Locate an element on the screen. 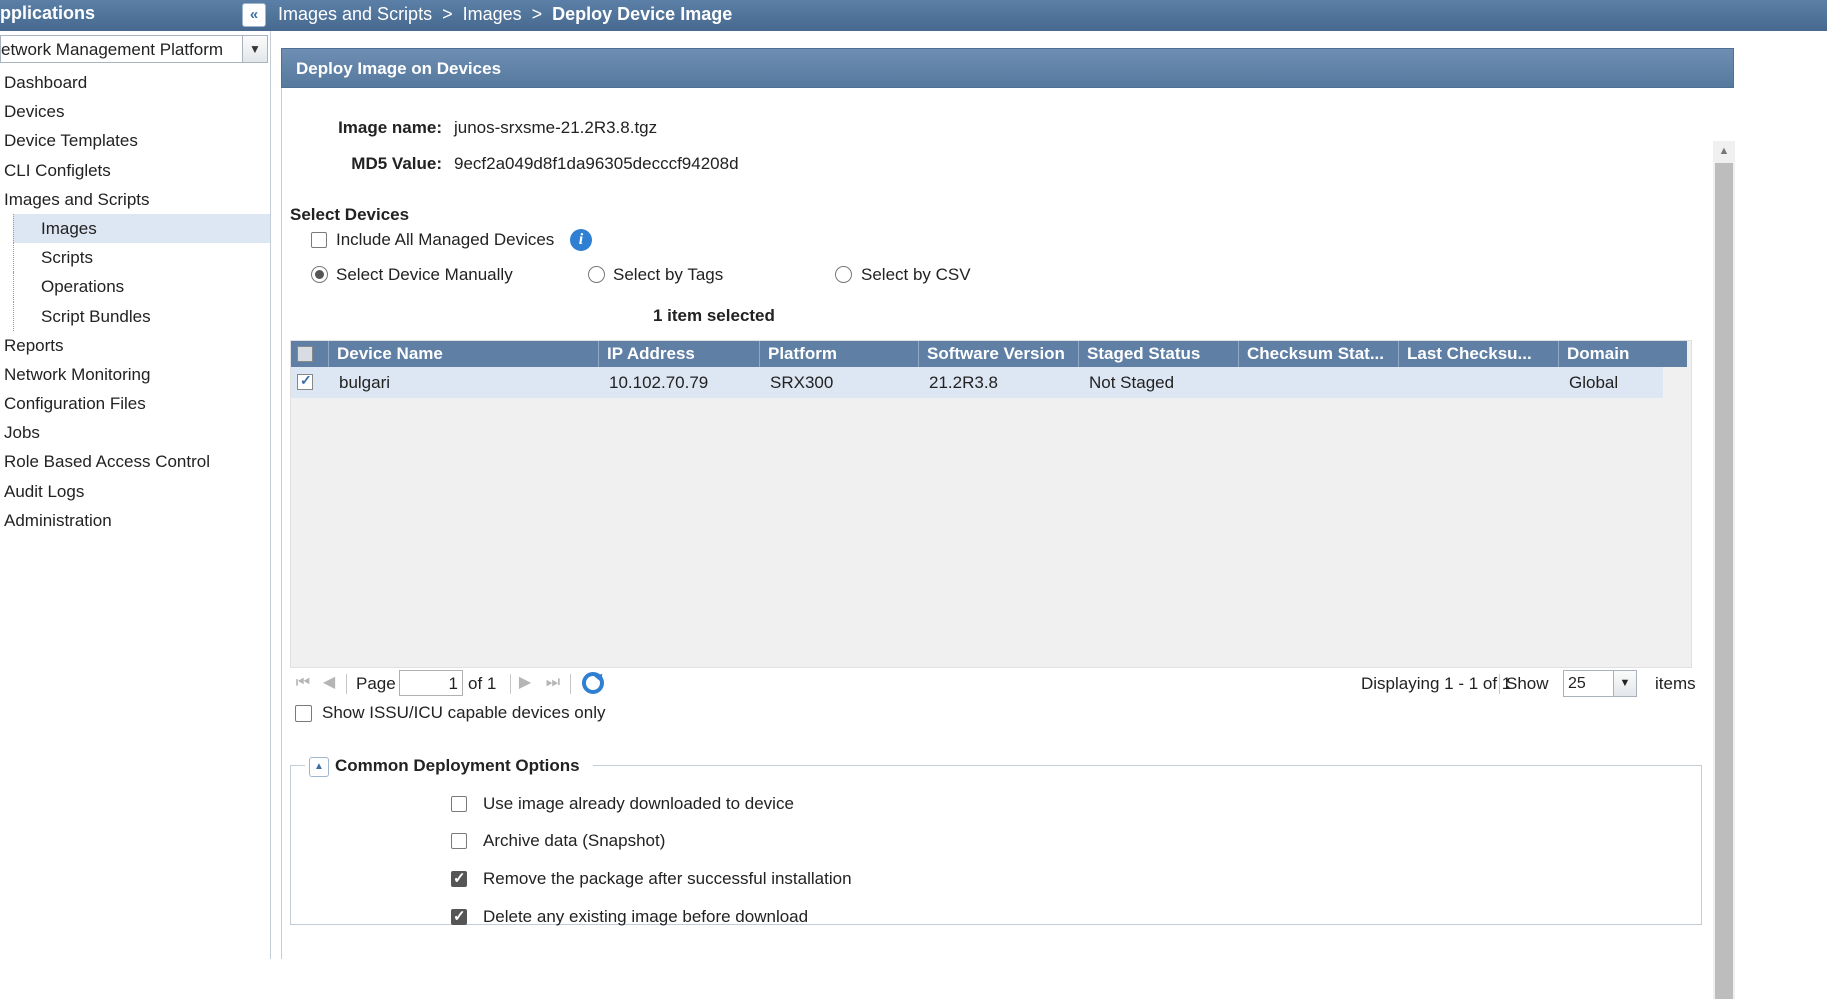 This screenshot has height=999, width=1827. vertical-scrollbar: ▲ is located at coordinates (1724, 570).